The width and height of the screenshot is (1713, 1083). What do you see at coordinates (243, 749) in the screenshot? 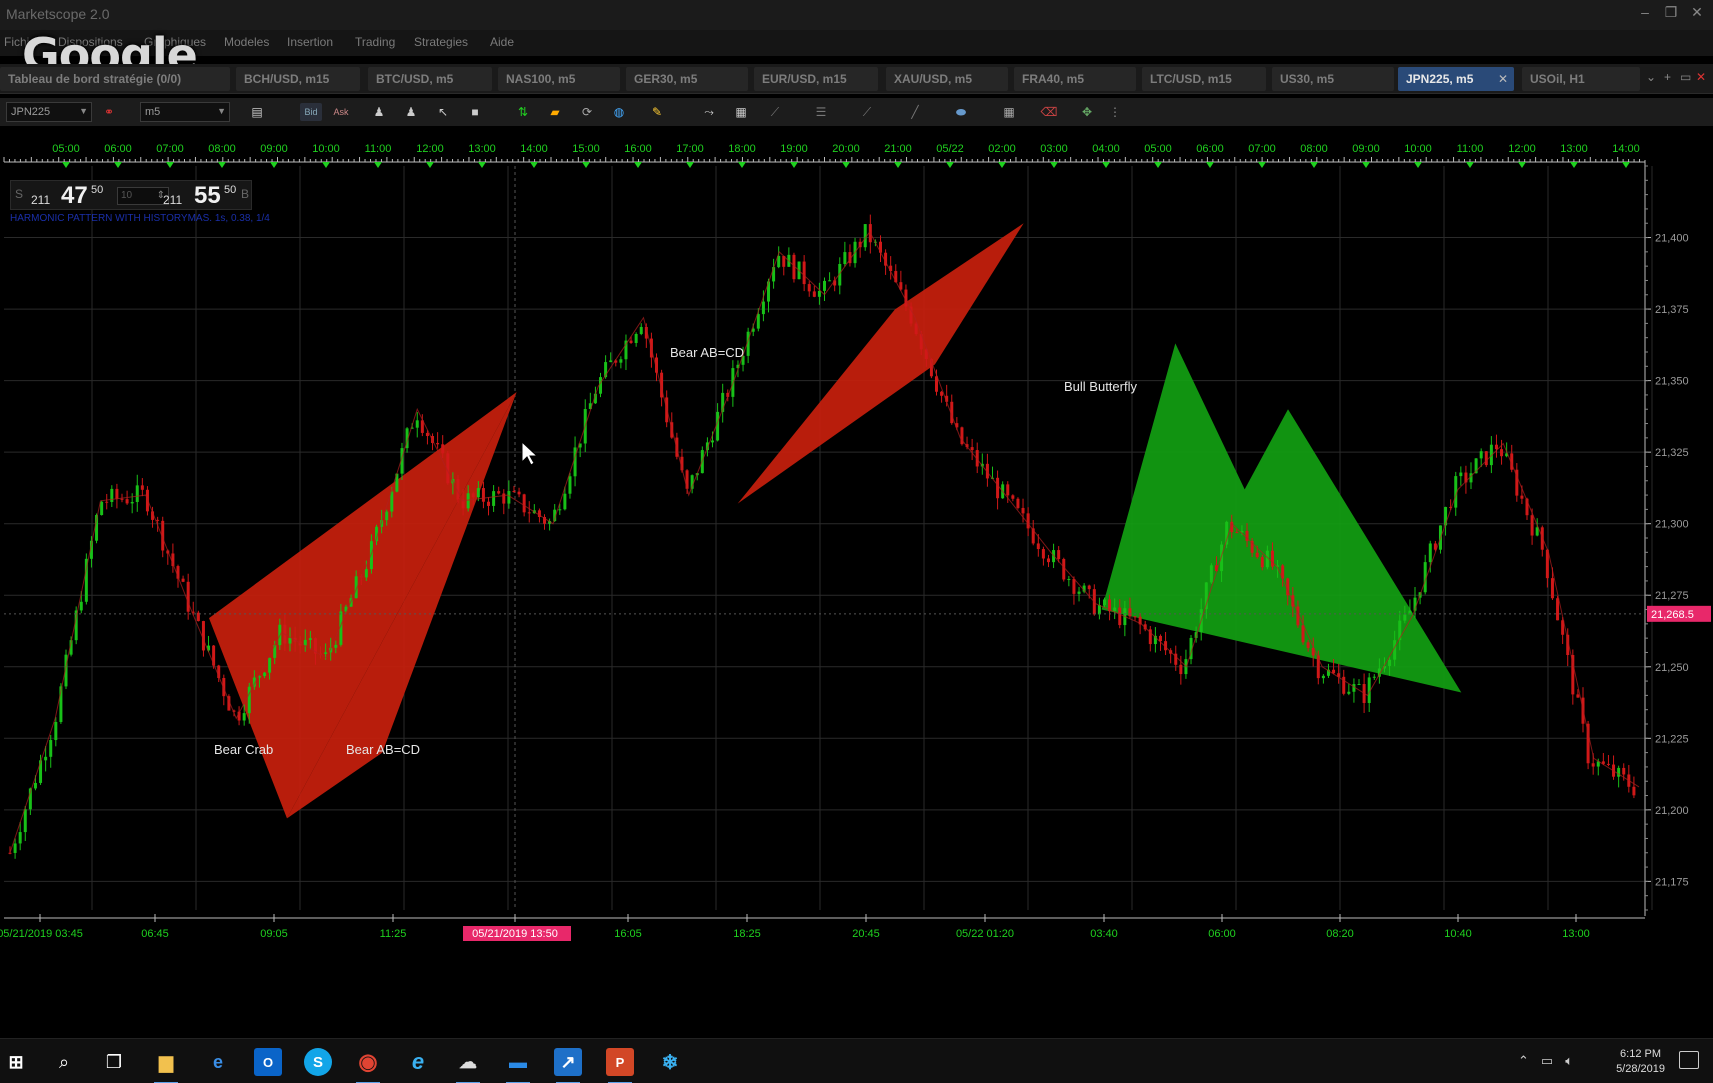
I see `pattern-label: Bear Crab` at bounding box center [243, 749].